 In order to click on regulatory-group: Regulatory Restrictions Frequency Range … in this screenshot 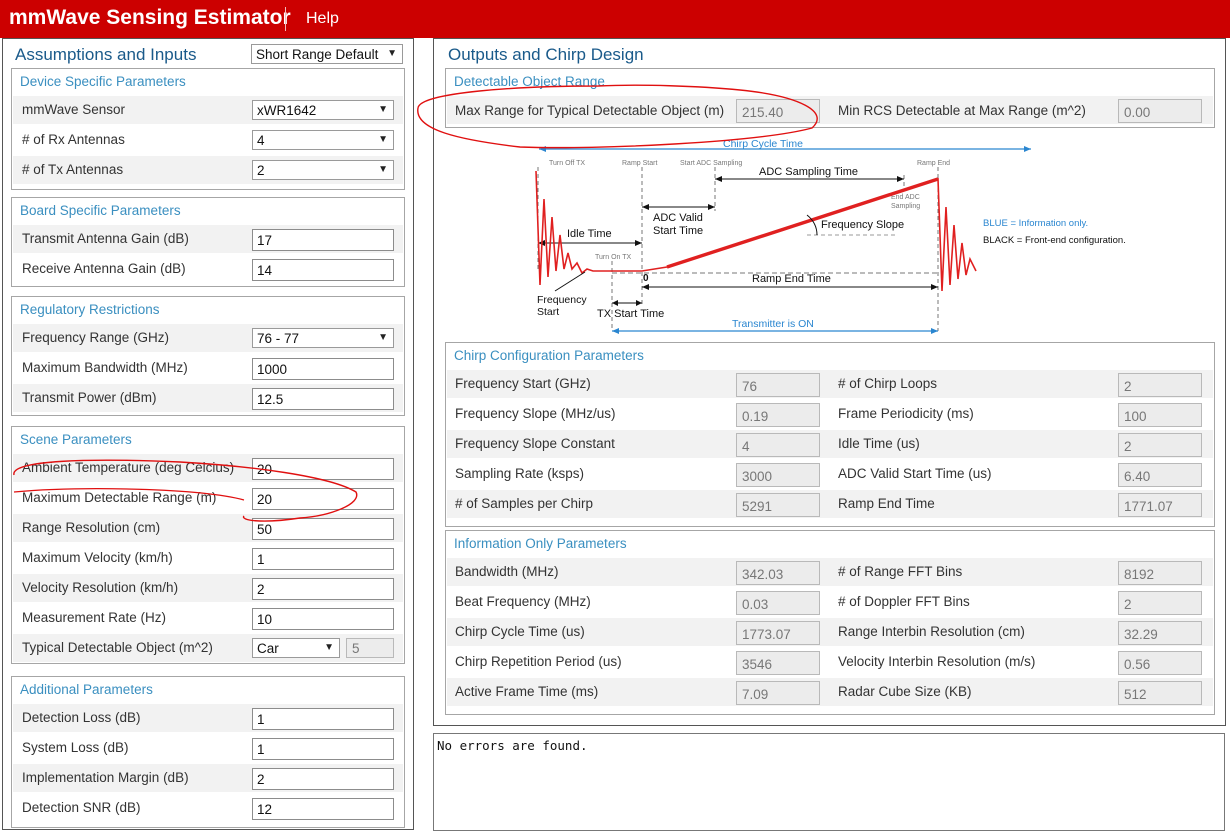, I will do `click(208, 356)`.